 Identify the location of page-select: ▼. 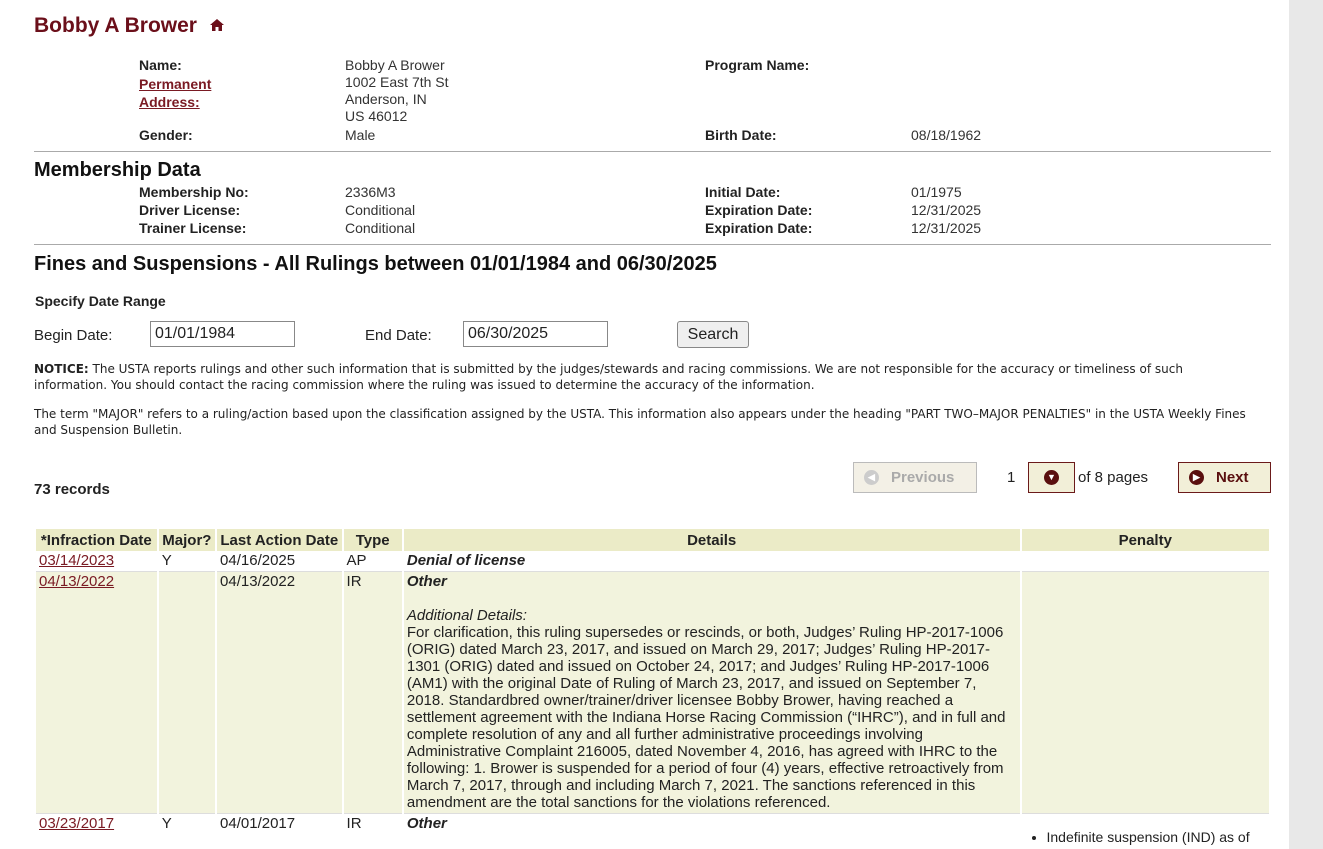
(1051, 477).